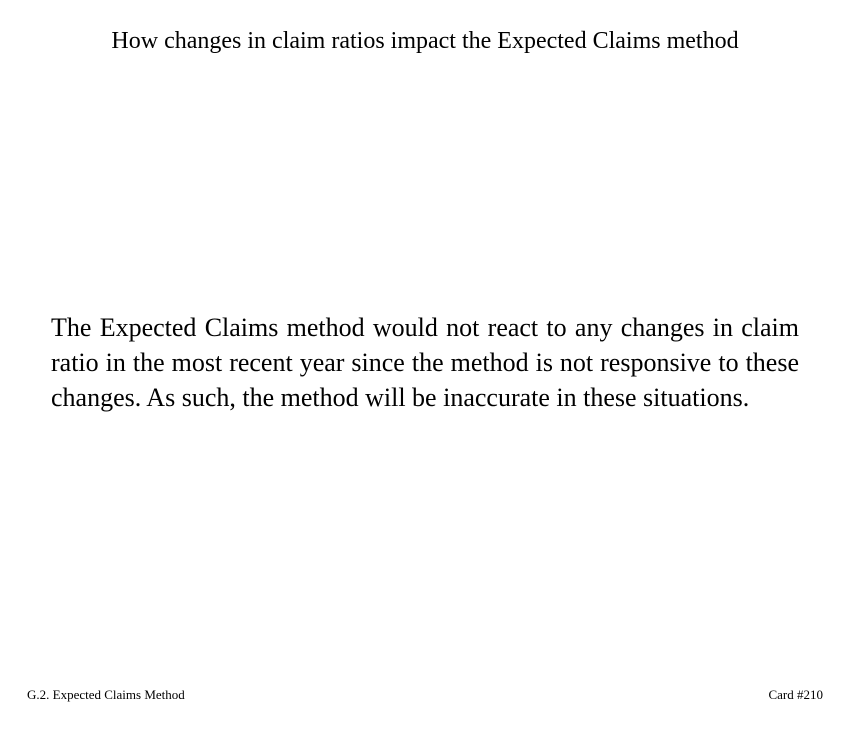  I want to click on card-number: Card #210, so click(795, 694).